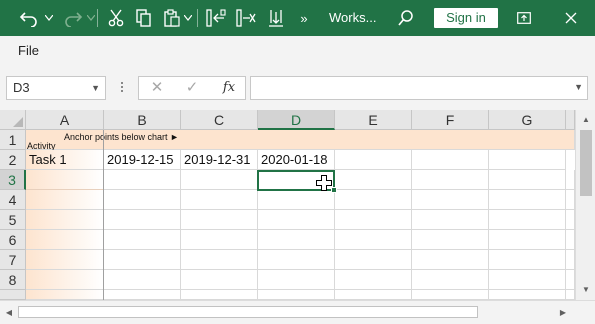 The image size is (595, 324). Describe the element at coordinates (406, 18) in the screenshot. I see `search-icon` at that location.